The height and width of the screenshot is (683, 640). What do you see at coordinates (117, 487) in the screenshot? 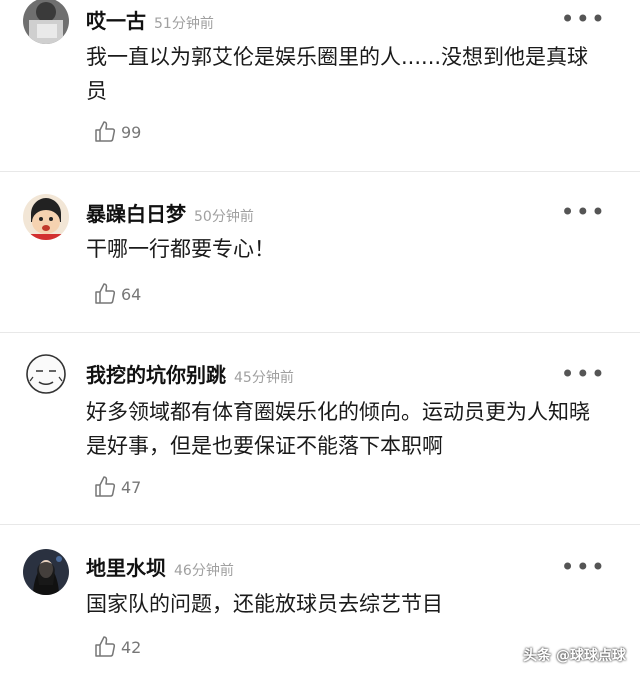
I see `like-button: 47` at bounding box center [117, 487].